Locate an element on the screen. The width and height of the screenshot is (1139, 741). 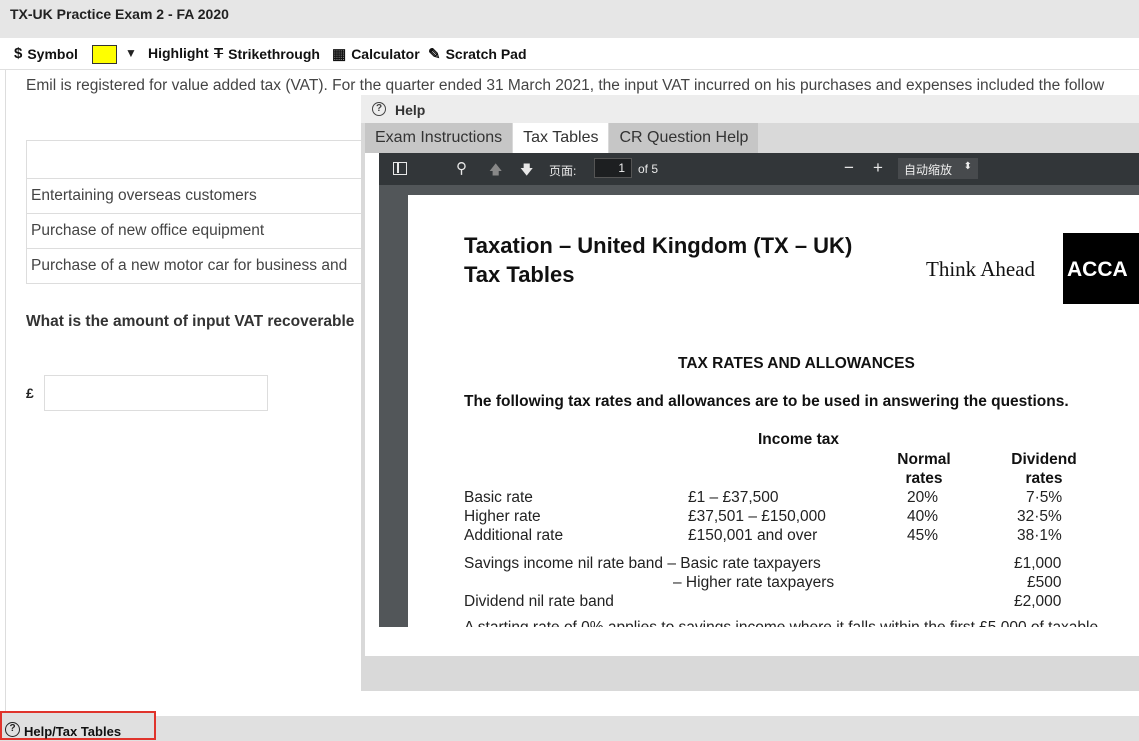
page-number-input: 1 is located at coordinates (613, 168).